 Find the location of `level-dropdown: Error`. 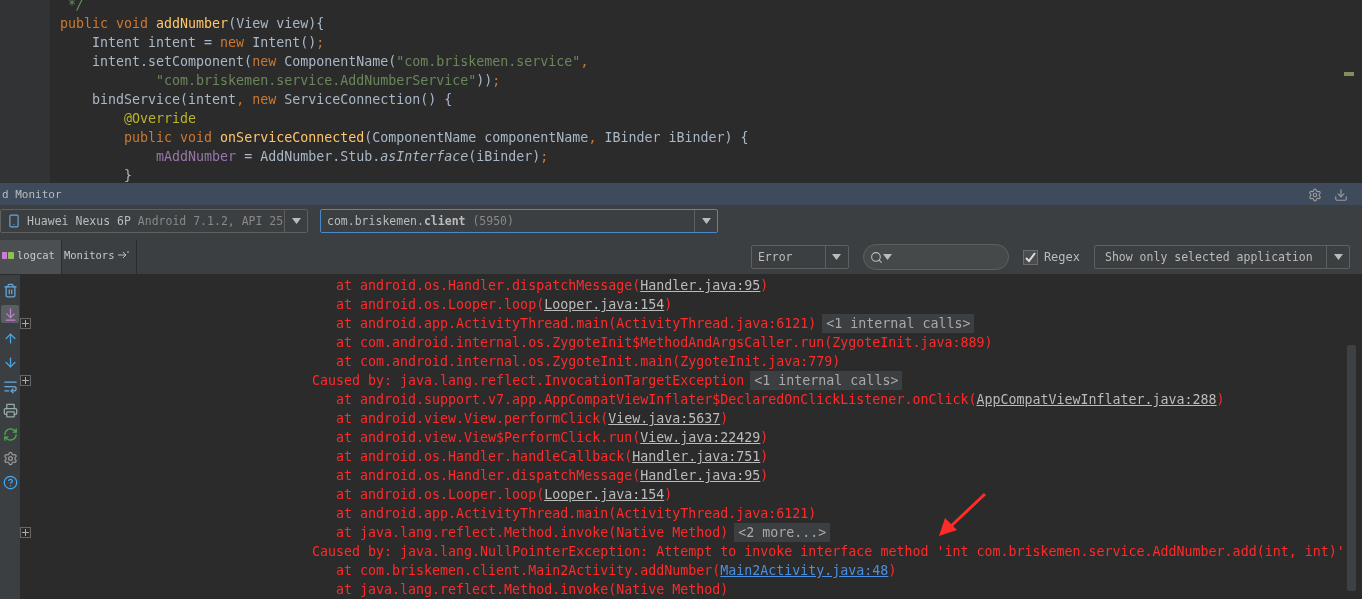

level-dropdown: Error is located at coordinates (799, 257).